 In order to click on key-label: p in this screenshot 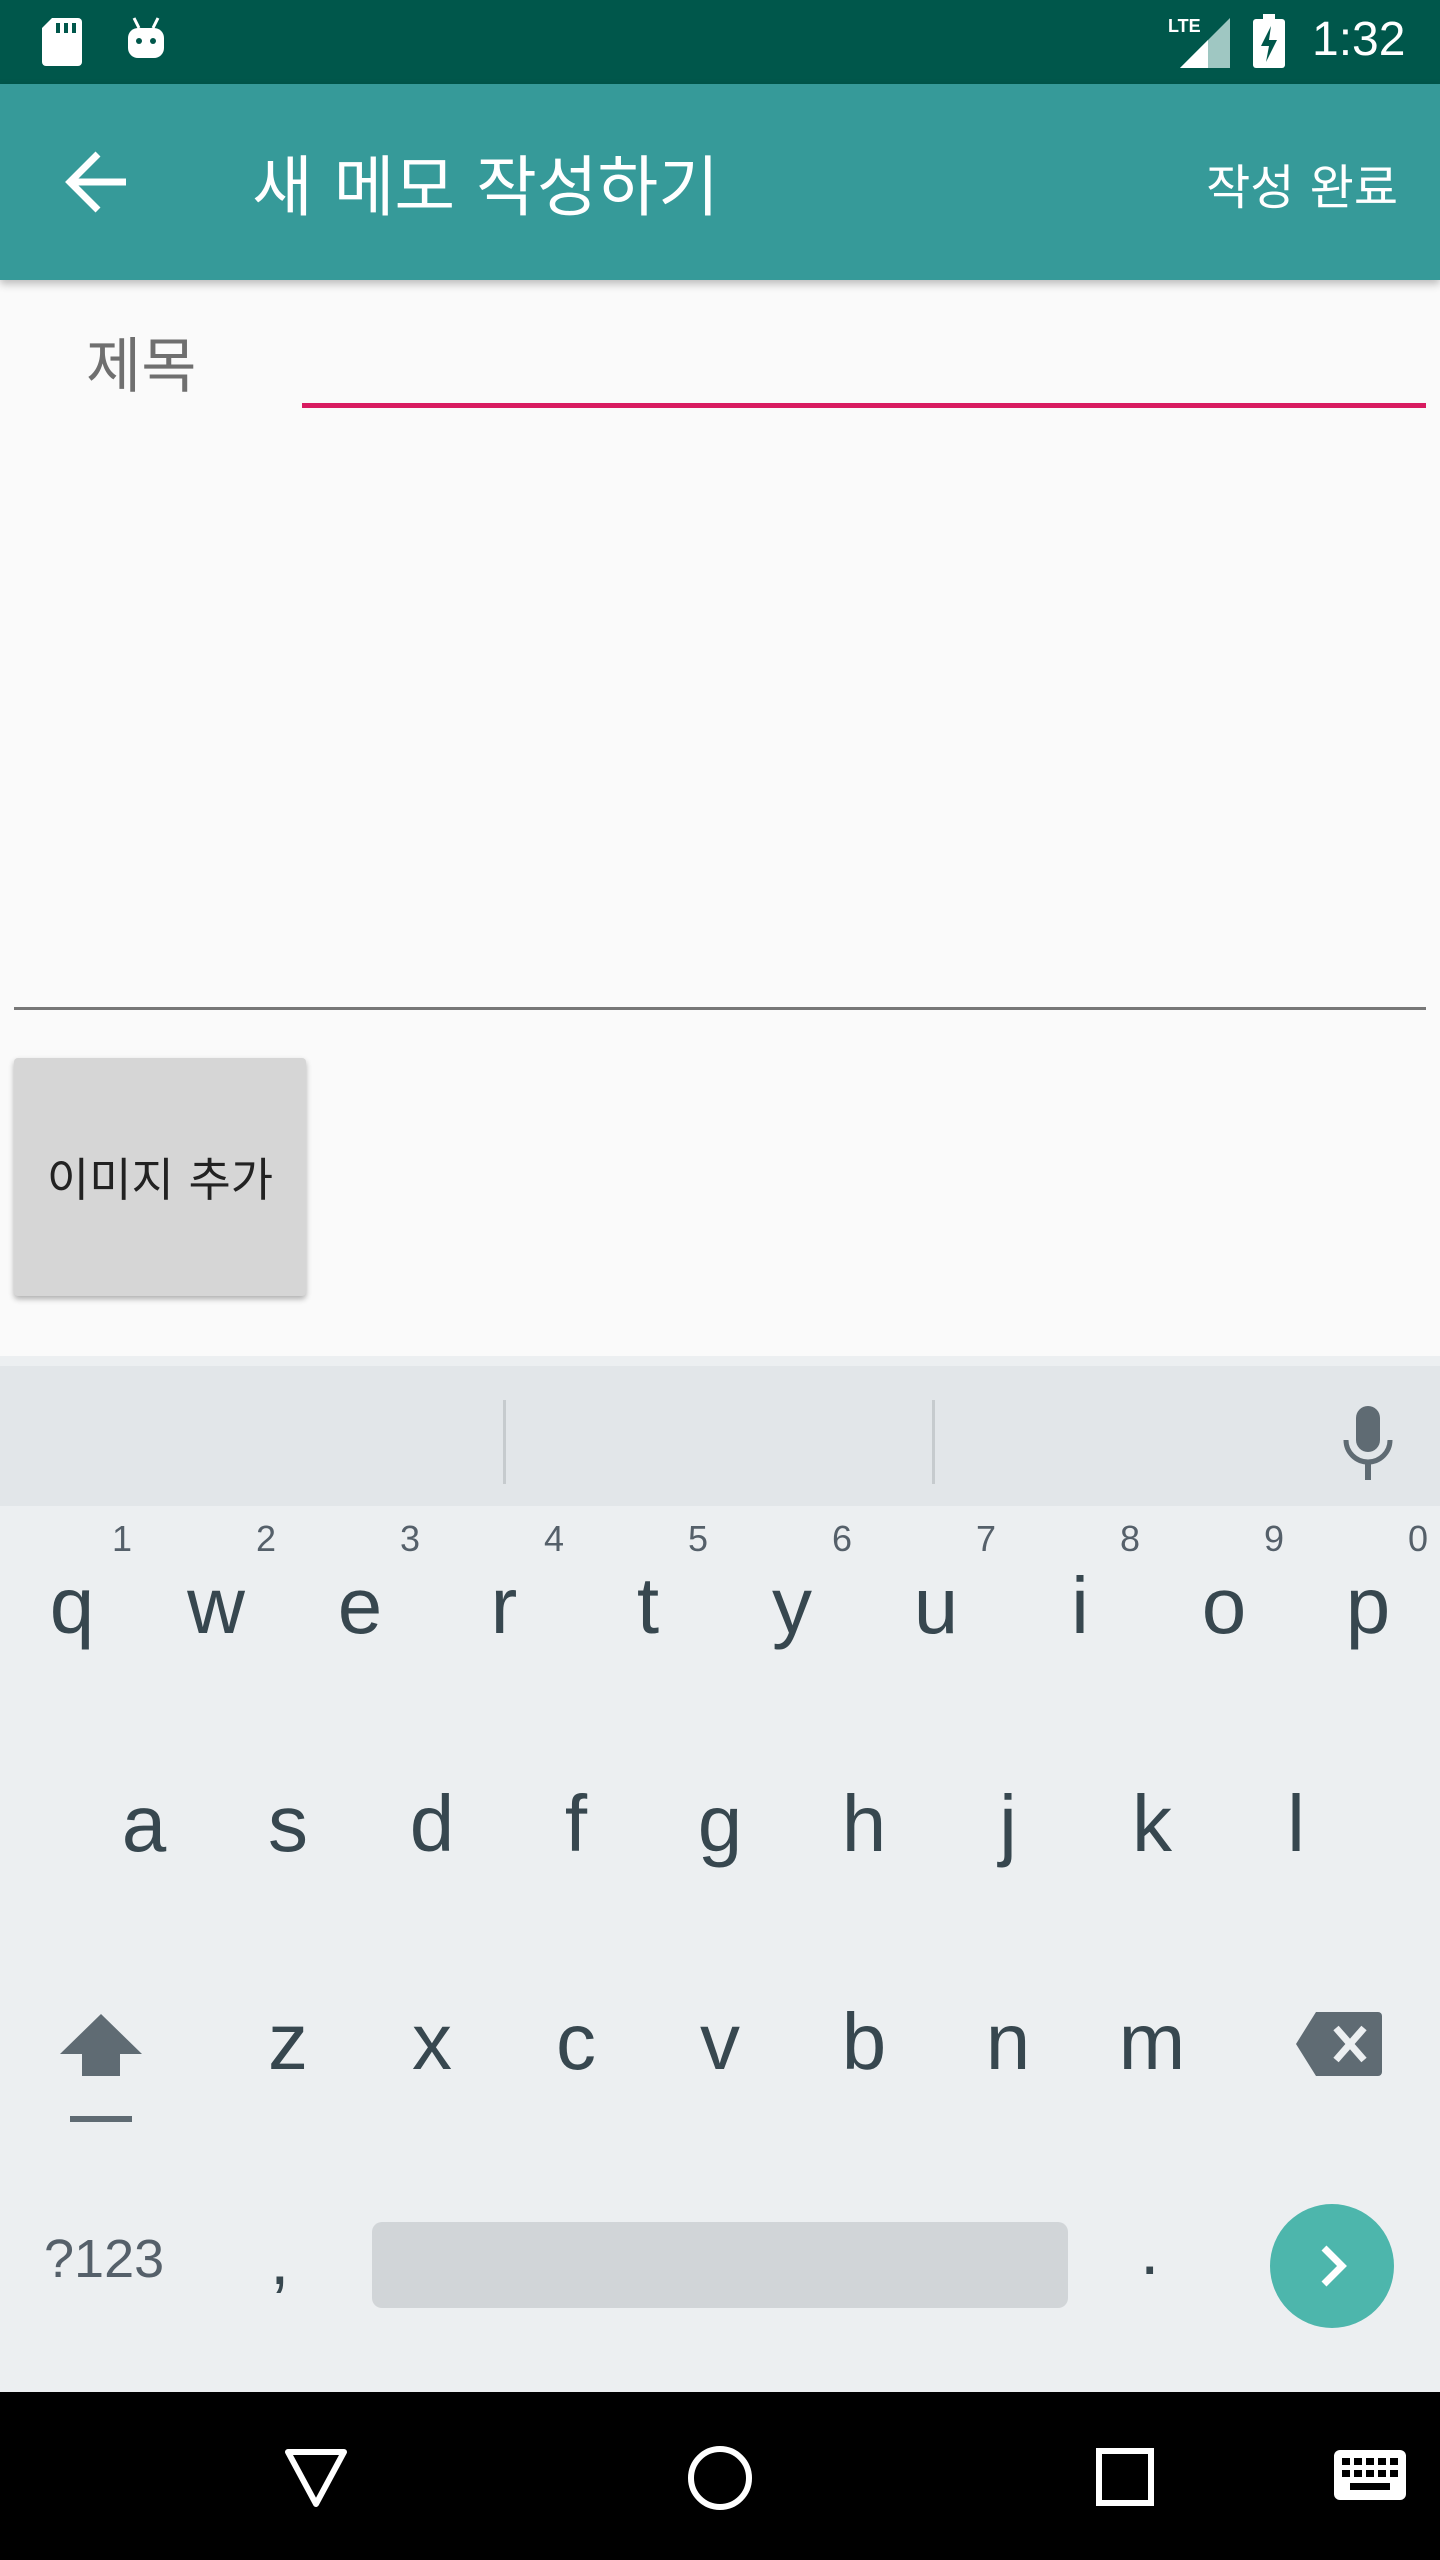, I will do `click(1368, 1605)`.